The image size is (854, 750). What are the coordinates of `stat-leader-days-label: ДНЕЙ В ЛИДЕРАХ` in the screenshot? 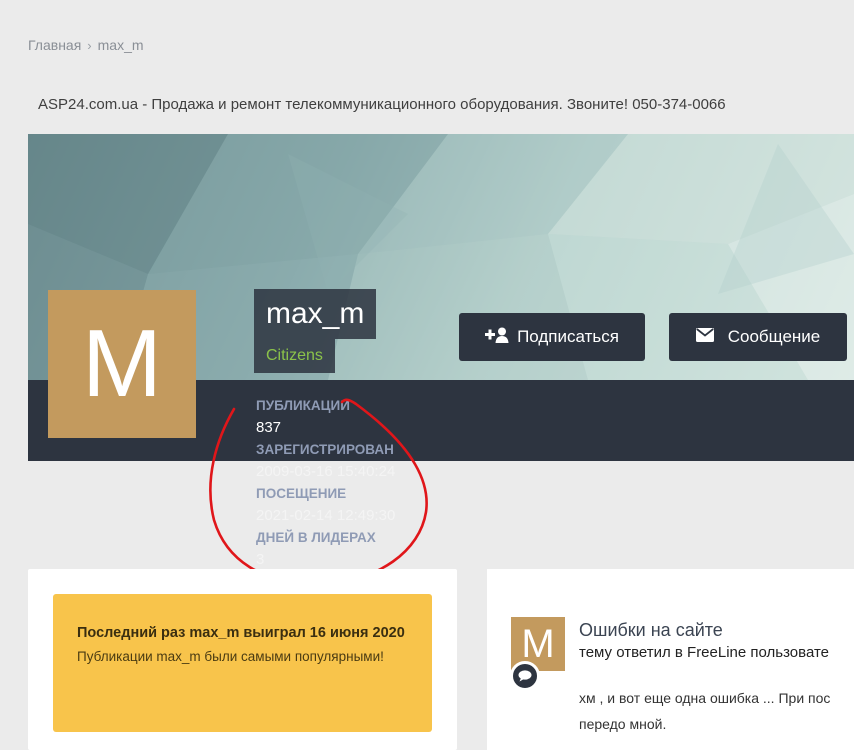 It's located at (316, 537).